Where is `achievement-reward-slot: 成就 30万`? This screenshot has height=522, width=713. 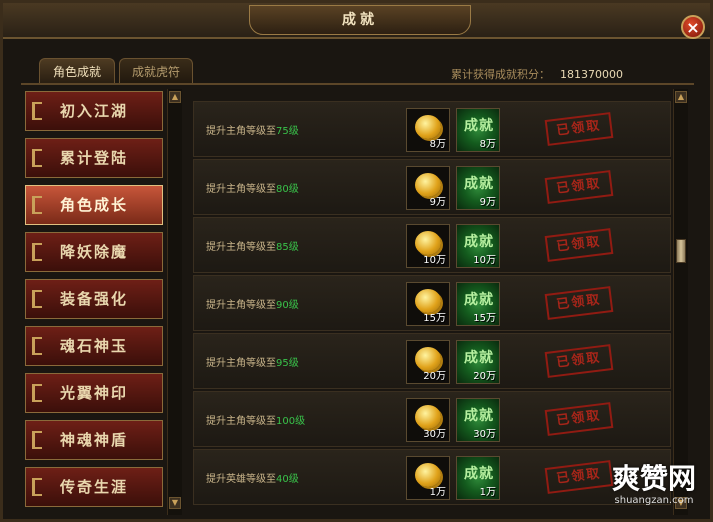 achievement-reward-slot: 成就 30万 is located at coordinates (478, 420).